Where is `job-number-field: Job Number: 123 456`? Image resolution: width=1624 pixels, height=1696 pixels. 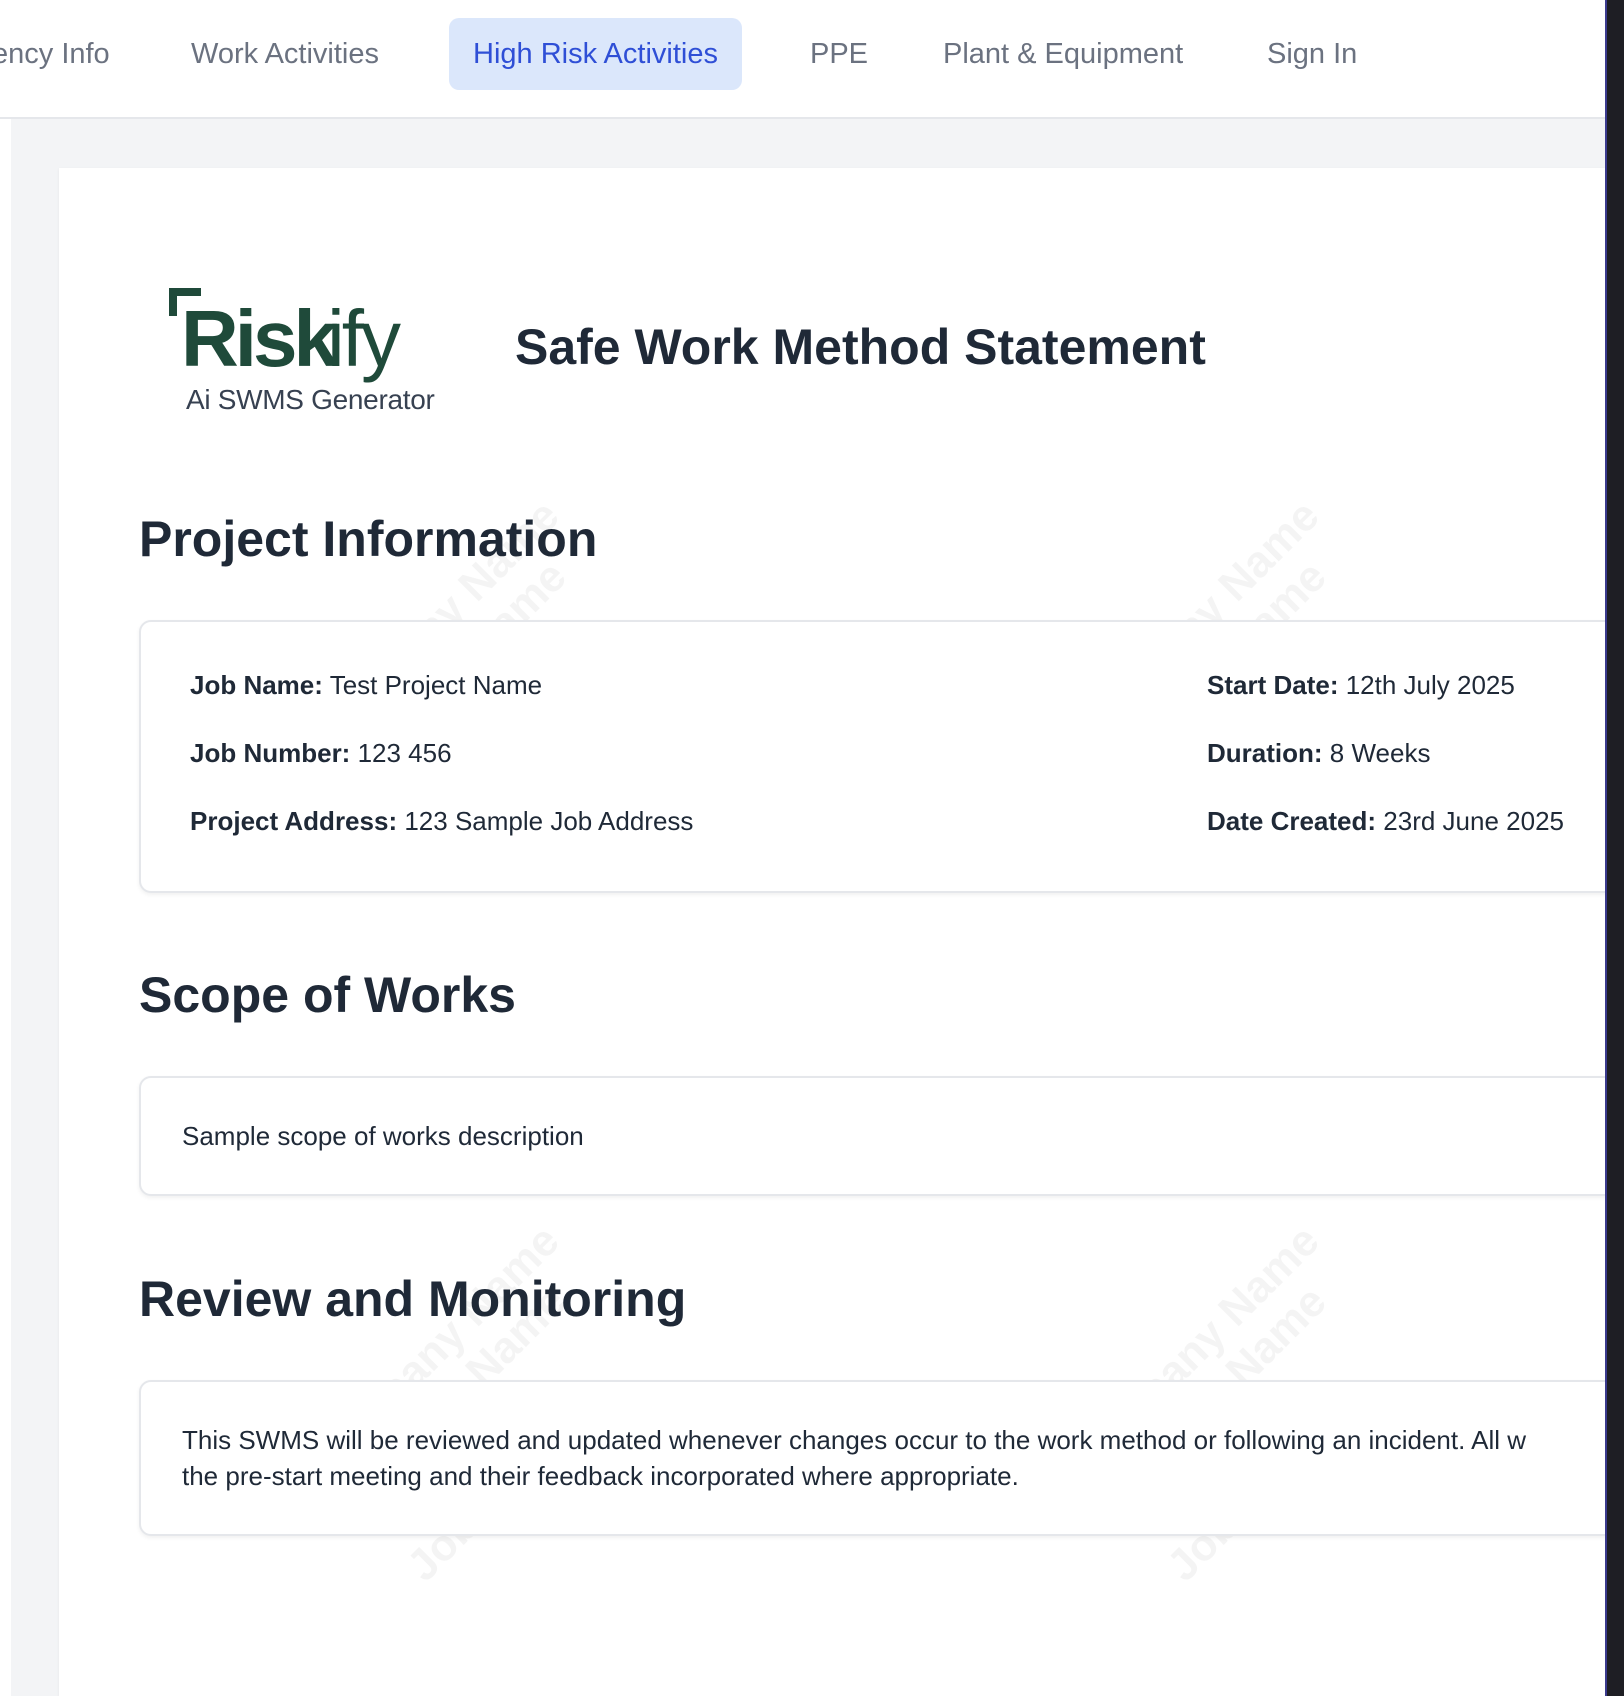 job-number-field: Job Number: 123 456 is located at coordinates (321, 753).